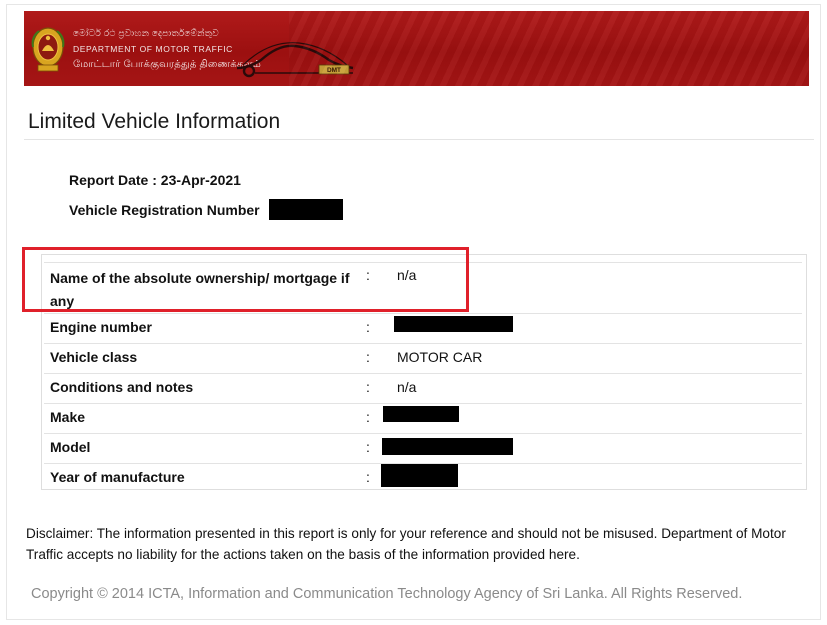 This screenshot has width=827, height=625. Describe the element at coordinates (440, 357) in the screenshot. I see `vehicle-class-value: MOTOR CAR` at that location.